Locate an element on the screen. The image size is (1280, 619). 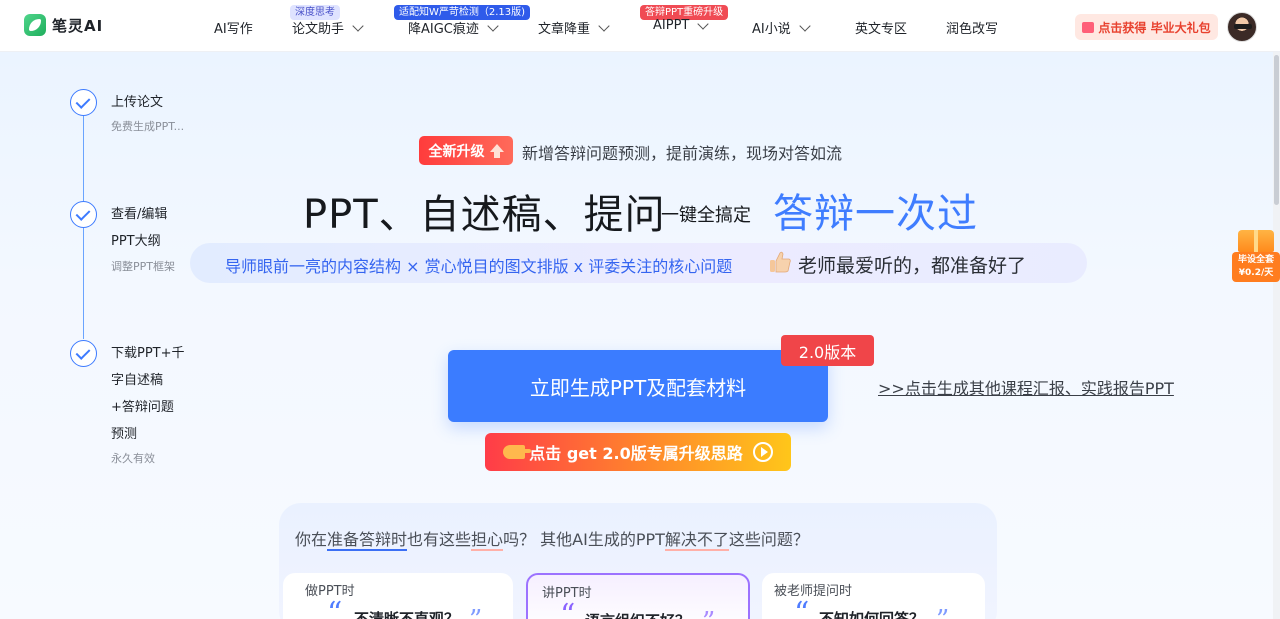
nav-label: 英文专区 is located at coordinates (881, 29).